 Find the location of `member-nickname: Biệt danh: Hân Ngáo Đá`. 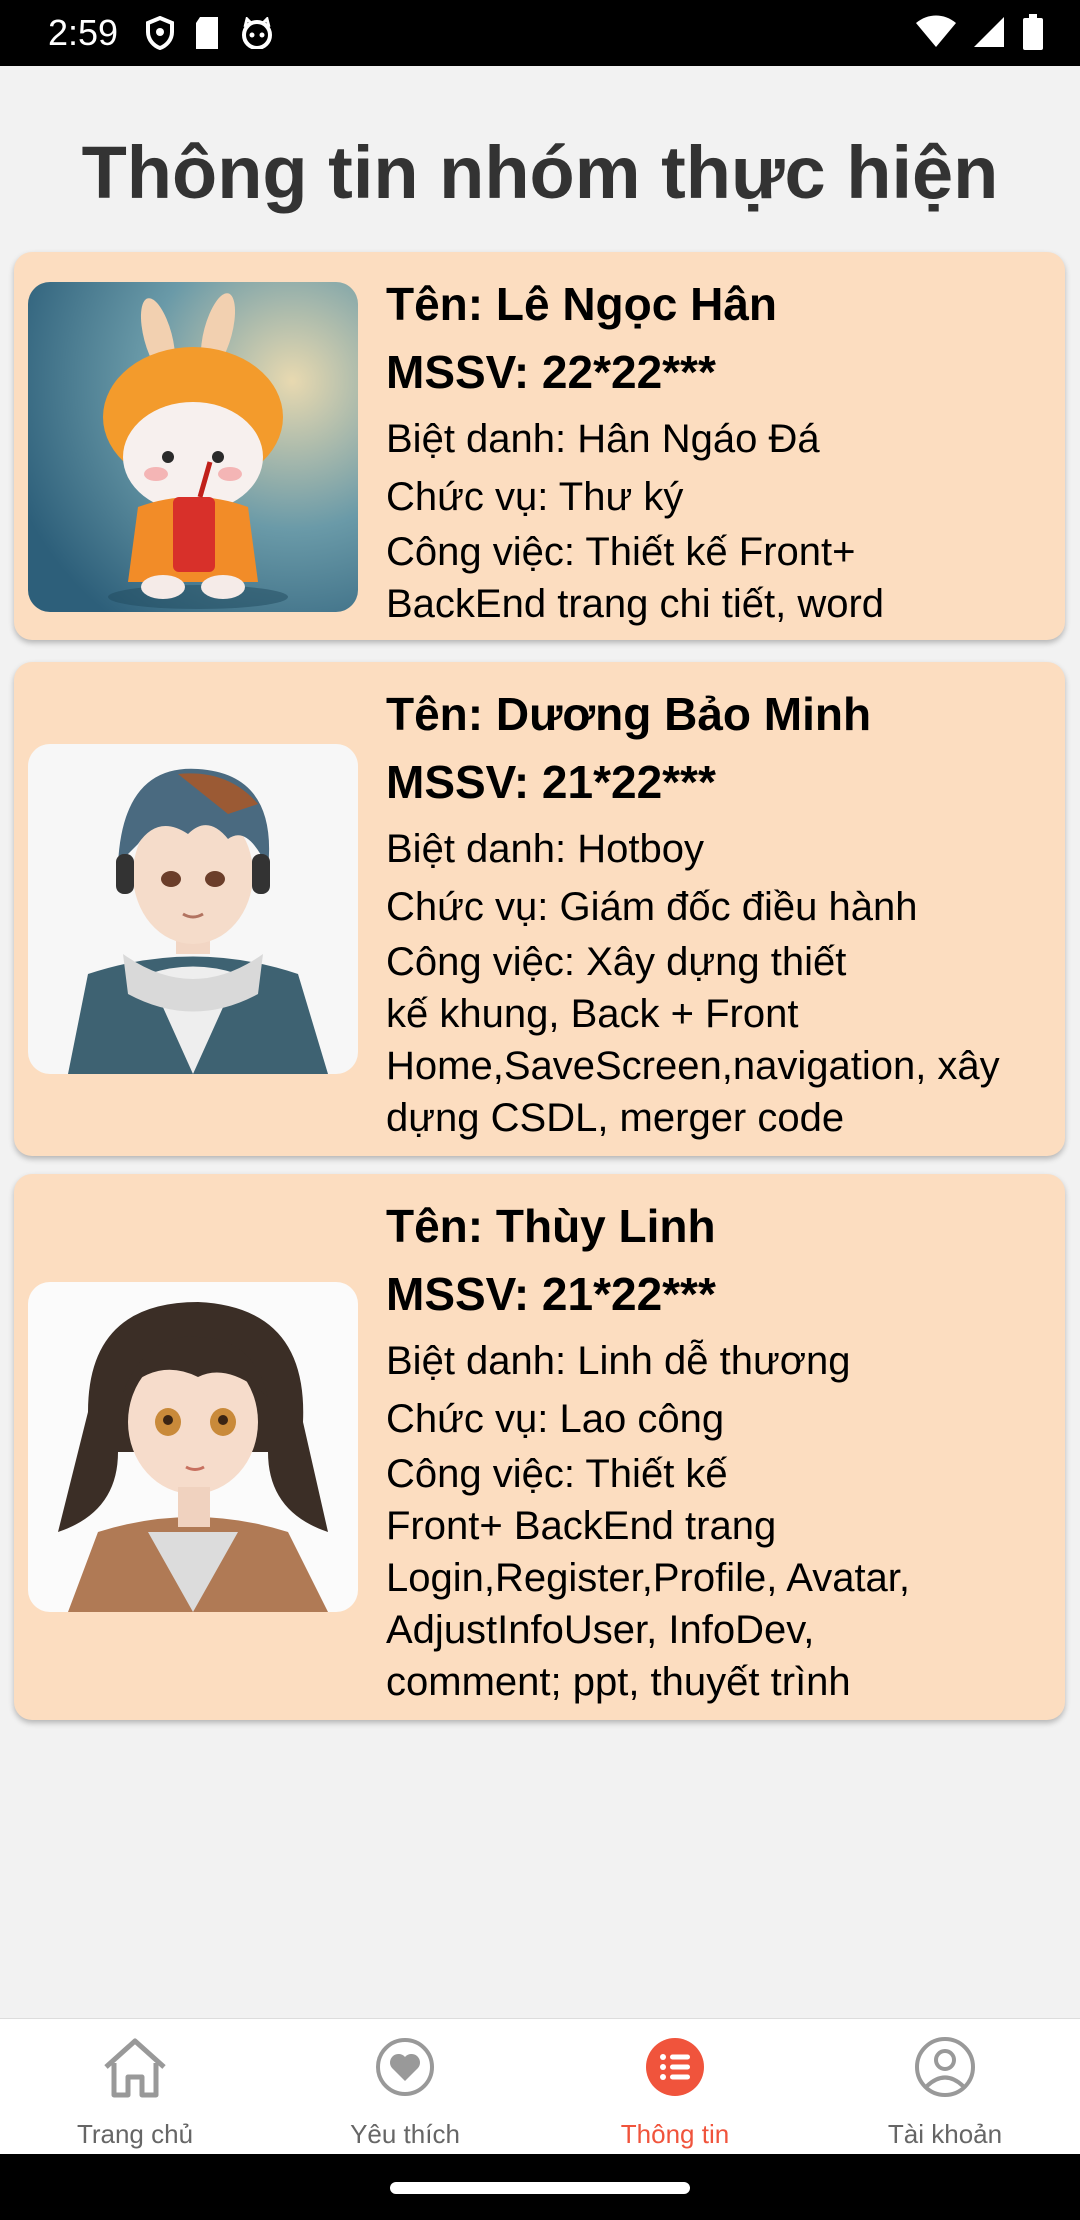

member-nickname: Biệt danh: Hân Ngáo Đá is located at coordinates (603, 439).